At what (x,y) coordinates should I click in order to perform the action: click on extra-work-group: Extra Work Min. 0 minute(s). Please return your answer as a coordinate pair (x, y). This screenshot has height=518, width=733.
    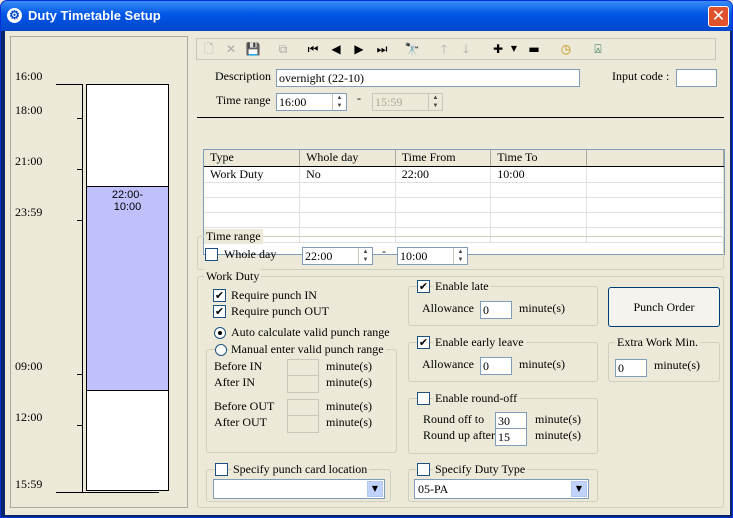
    Looking at the image, I should click on (664, 358).